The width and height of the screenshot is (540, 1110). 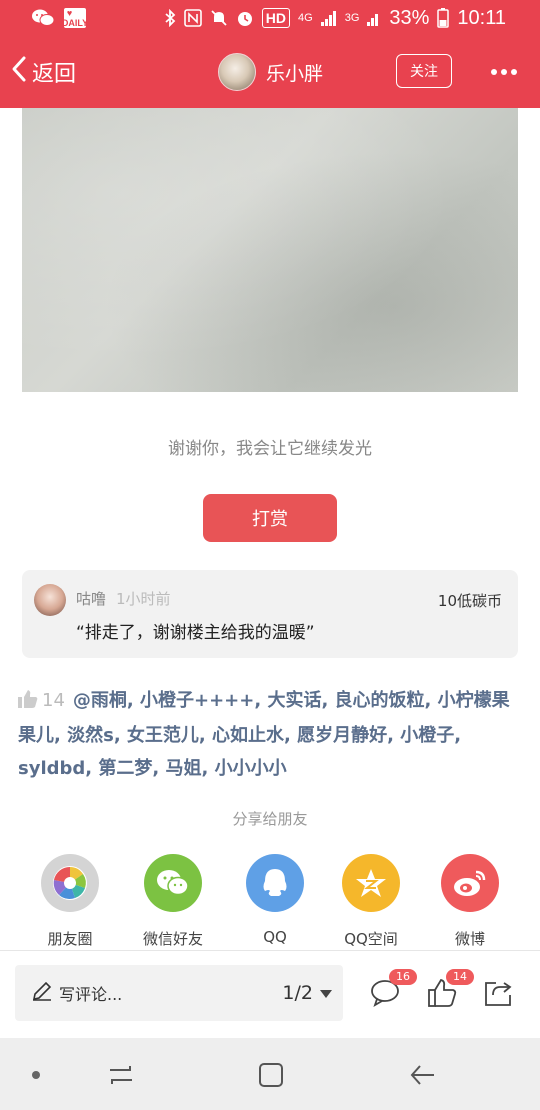 I want to click on share-moments: 朋友圈, so click(x=70, y=901).